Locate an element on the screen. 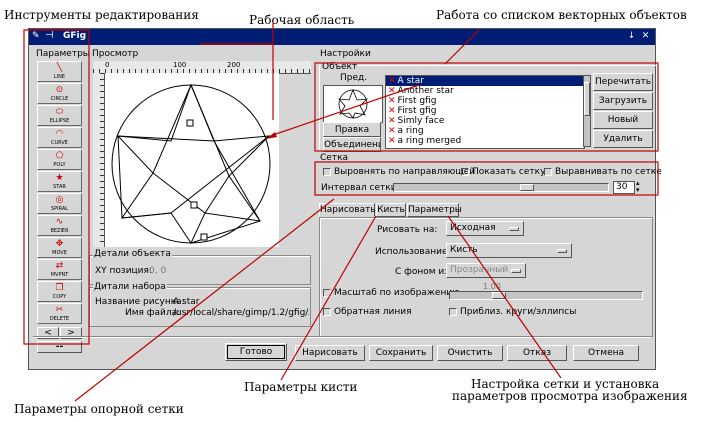 Image resolution: width=704 pixels, height=422 pixels. close-button: ✕ is located at coordinates (645, 36).